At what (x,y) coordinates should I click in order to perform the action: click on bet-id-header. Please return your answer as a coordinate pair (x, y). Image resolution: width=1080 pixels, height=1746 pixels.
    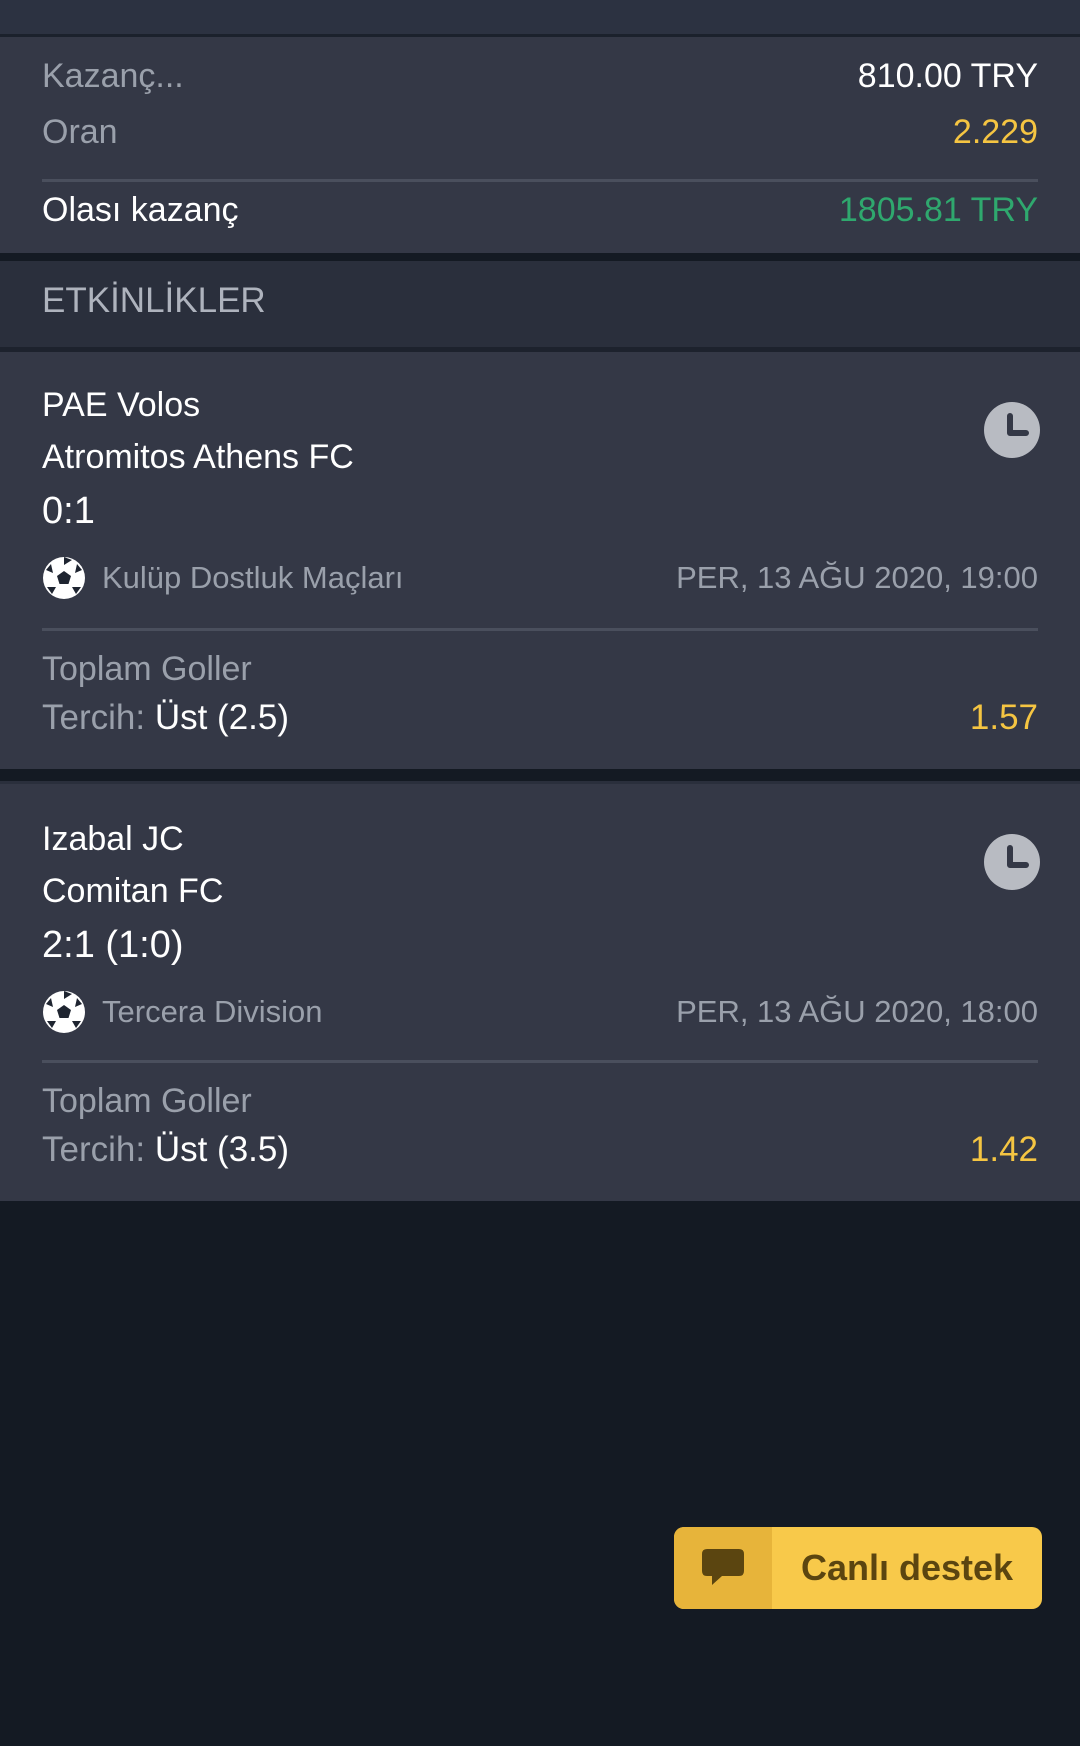
    Looking at the image, I should click on (540, 17).